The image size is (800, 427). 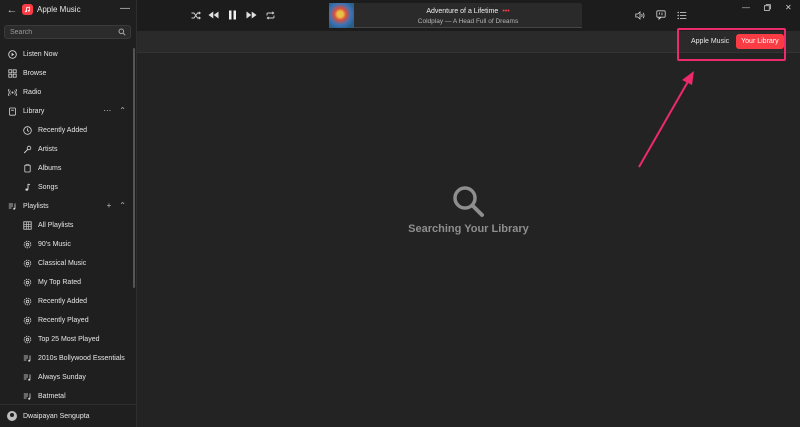 I want to click on sidebar-item-label: Artists, so click(x=48, y=149).